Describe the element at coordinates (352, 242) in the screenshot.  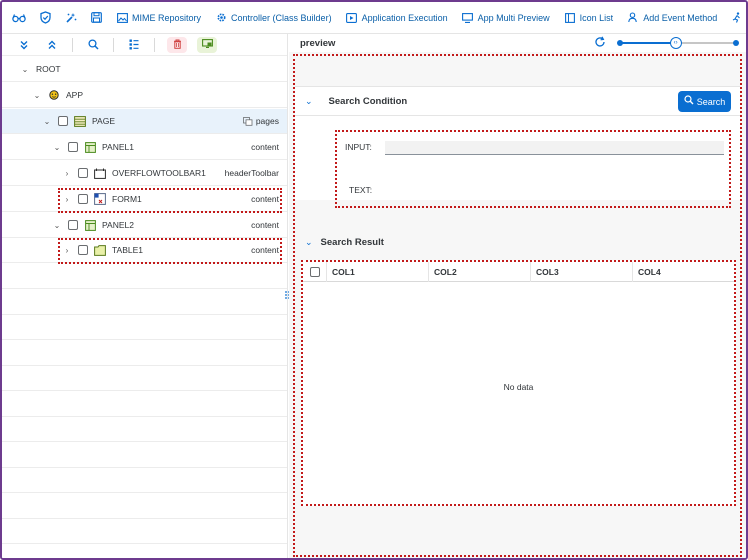
I see `search-result-title: Search Result` at that location.